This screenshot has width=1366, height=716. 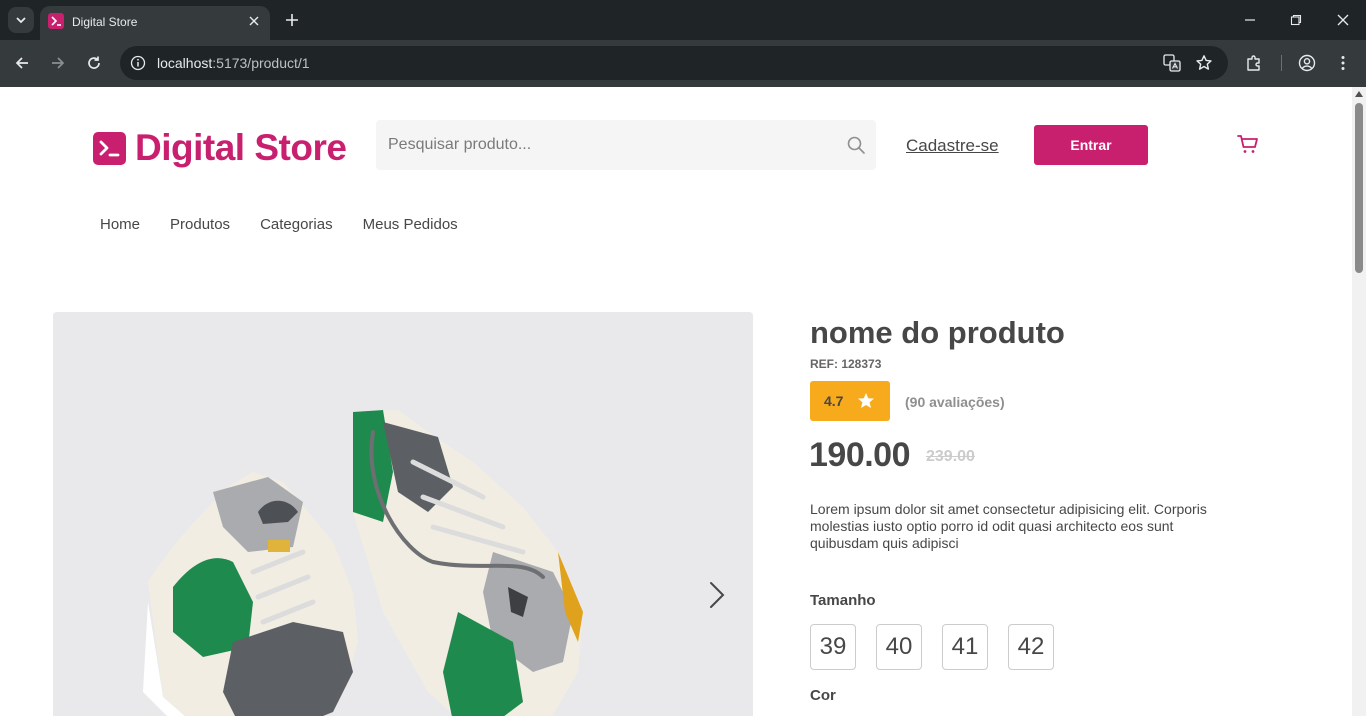 I want to click on search-bar, so click(x=626, y=145).